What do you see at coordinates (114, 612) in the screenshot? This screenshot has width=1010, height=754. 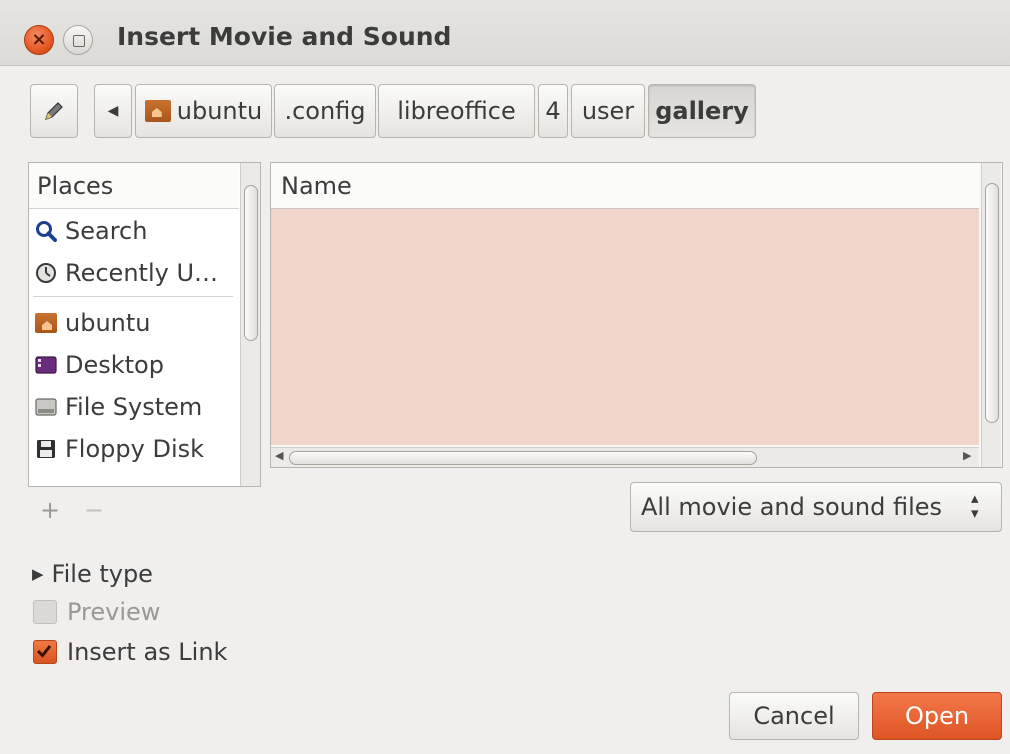 I see `preview-label: Preview` at bounding box center [114, 612].